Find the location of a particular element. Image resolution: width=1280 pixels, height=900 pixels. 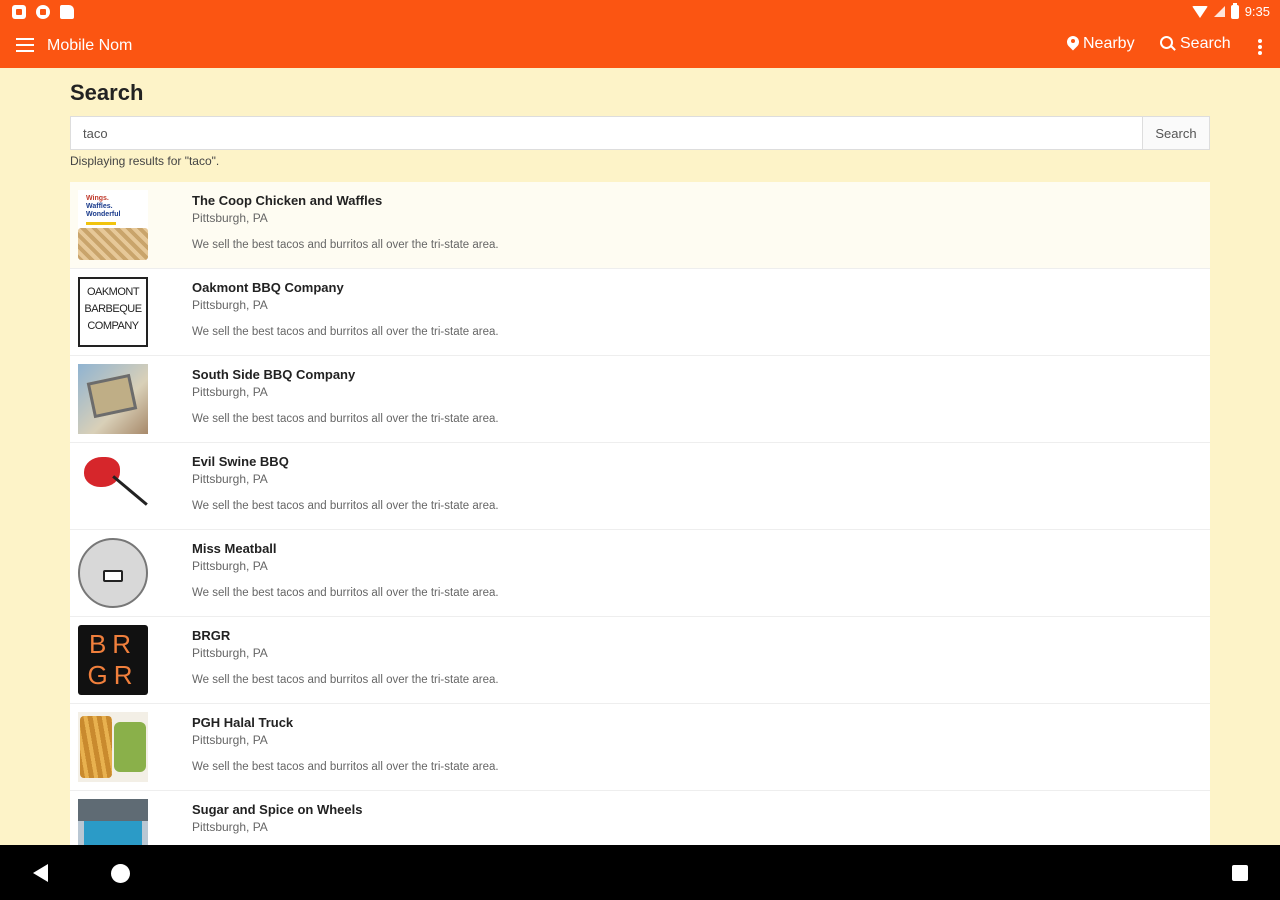

result-name: South Side BBQ Company is located at coordinates (274, 374).